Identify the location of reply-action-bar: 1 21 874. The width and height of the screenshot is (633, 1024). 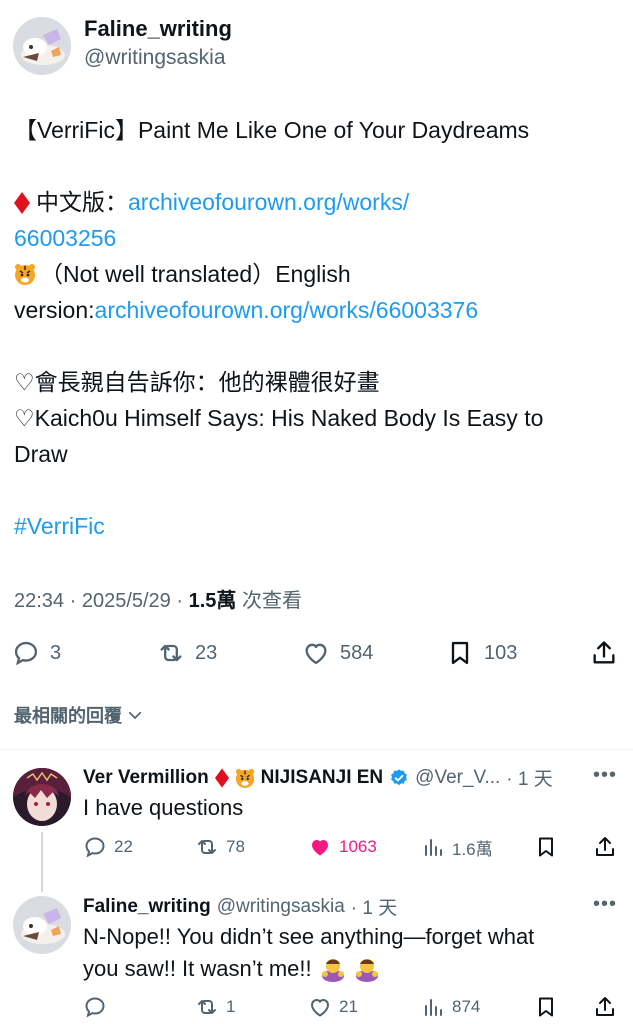
(316, 1007).